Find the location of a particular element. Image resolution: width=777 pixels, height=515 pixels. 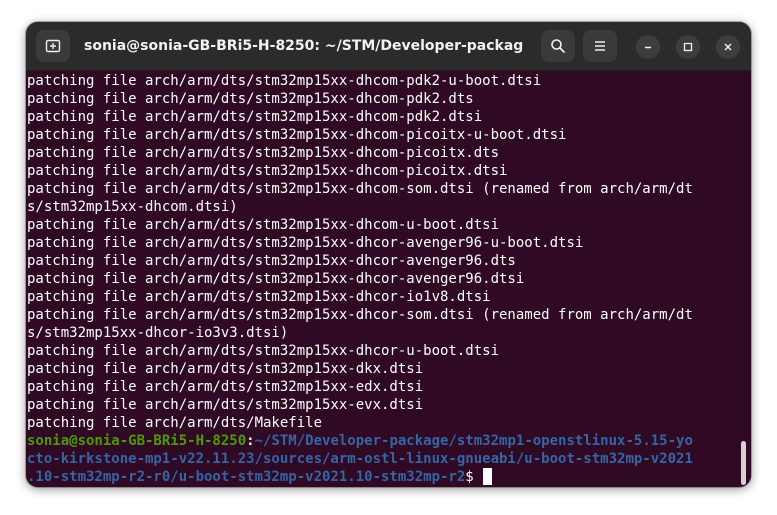

scrollbar is located at coordinates (743, 463).